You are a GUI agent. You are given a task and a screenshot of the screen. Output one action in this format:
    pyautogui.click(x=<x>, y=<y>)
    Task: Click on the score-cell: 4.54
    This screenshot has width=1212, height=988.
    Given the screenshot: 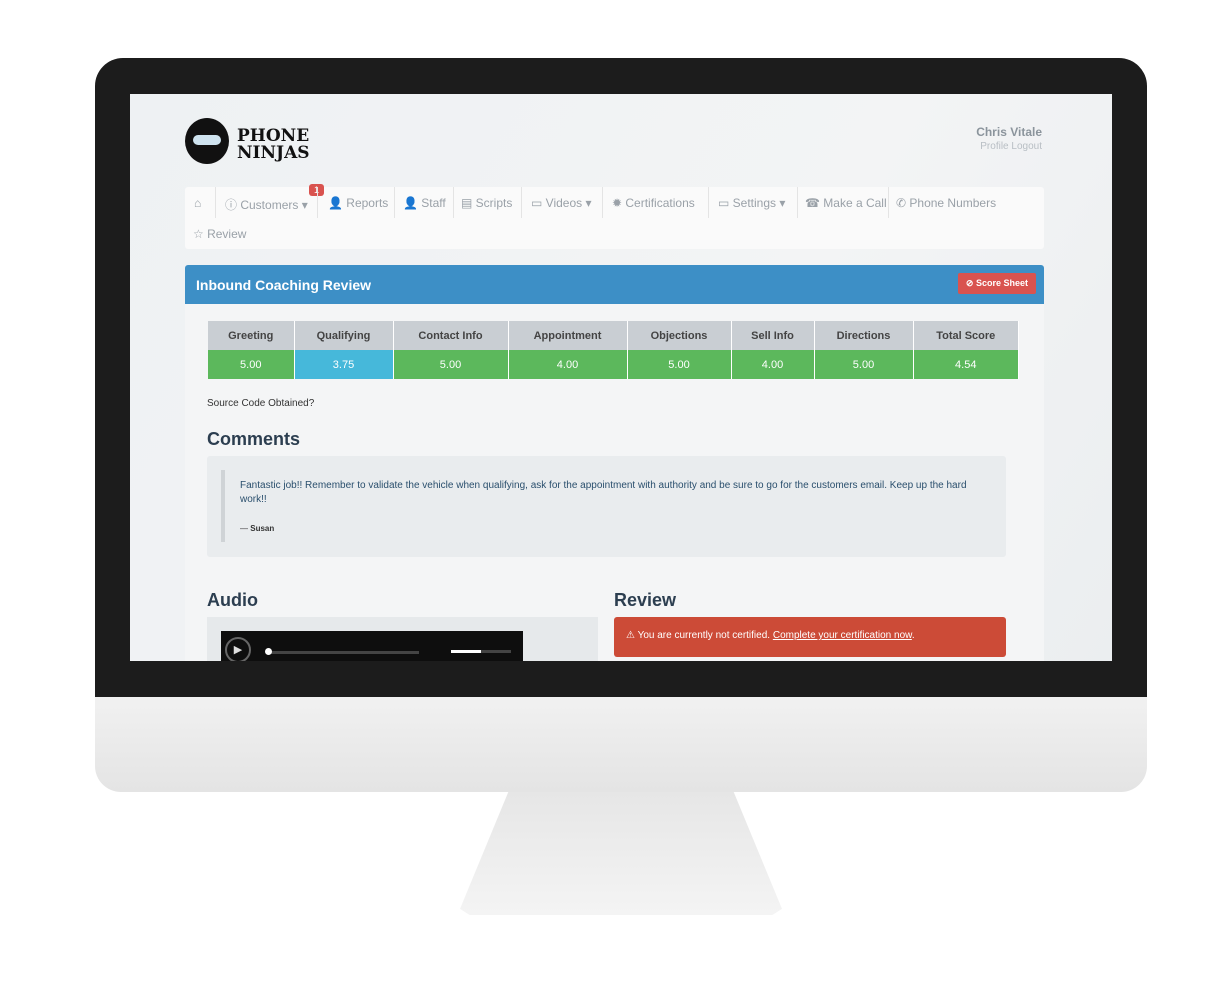 What is the action you would take?
    pyautogui.click(x=966, y=364)
    